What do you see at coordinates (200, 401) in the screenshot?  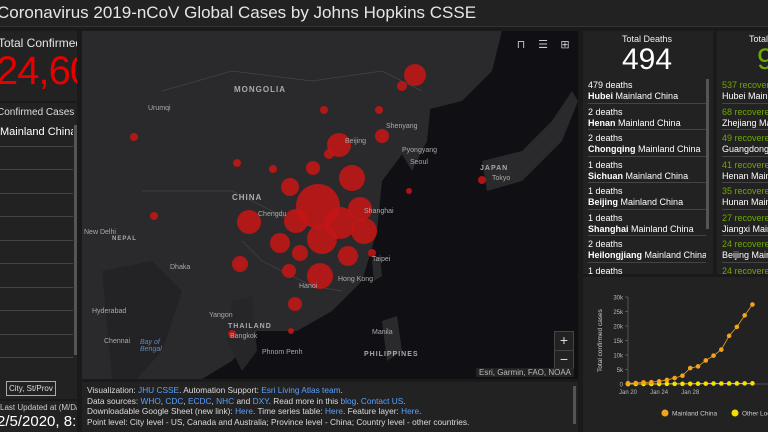 I see `source-link: ECDC` at bounding box center [200, 401].